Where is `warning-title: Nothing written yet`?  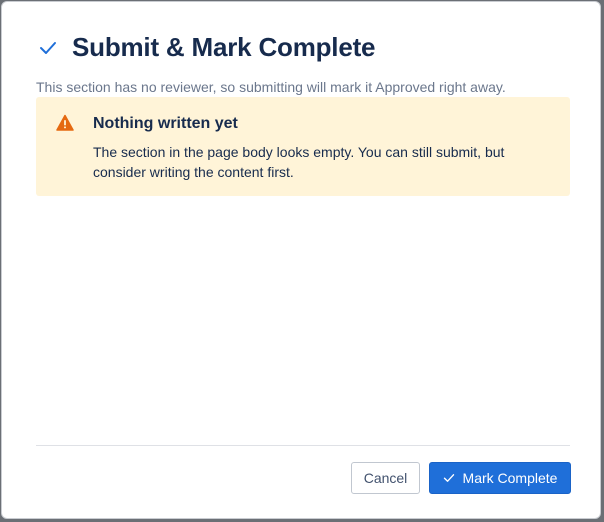 warning-title: Nothing written yet is located at coordinates (165, 123).